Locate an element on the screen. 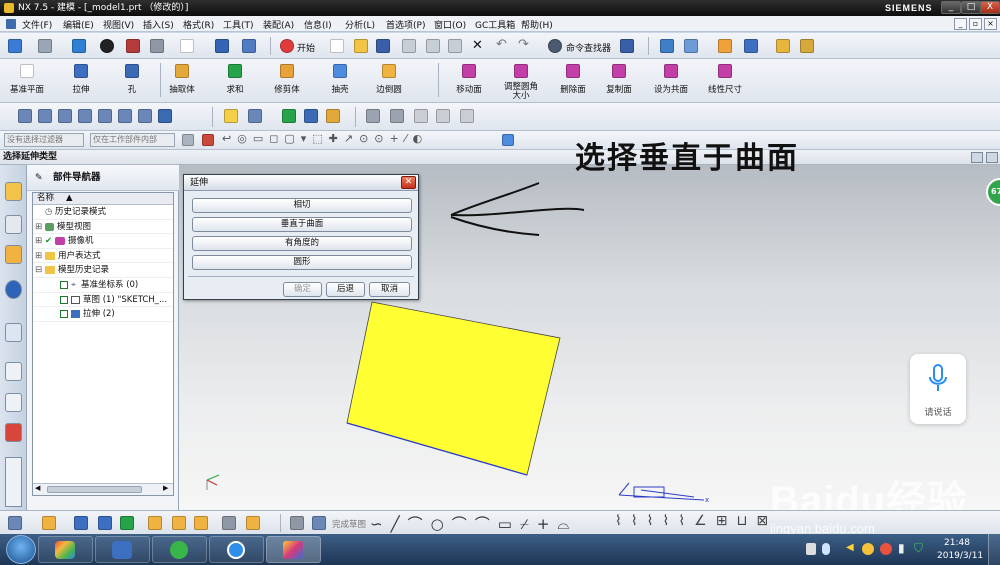 The width and height of the screenshot is (1000, 565). move-face-button: 移动面 is located at coordinates (469, 89).